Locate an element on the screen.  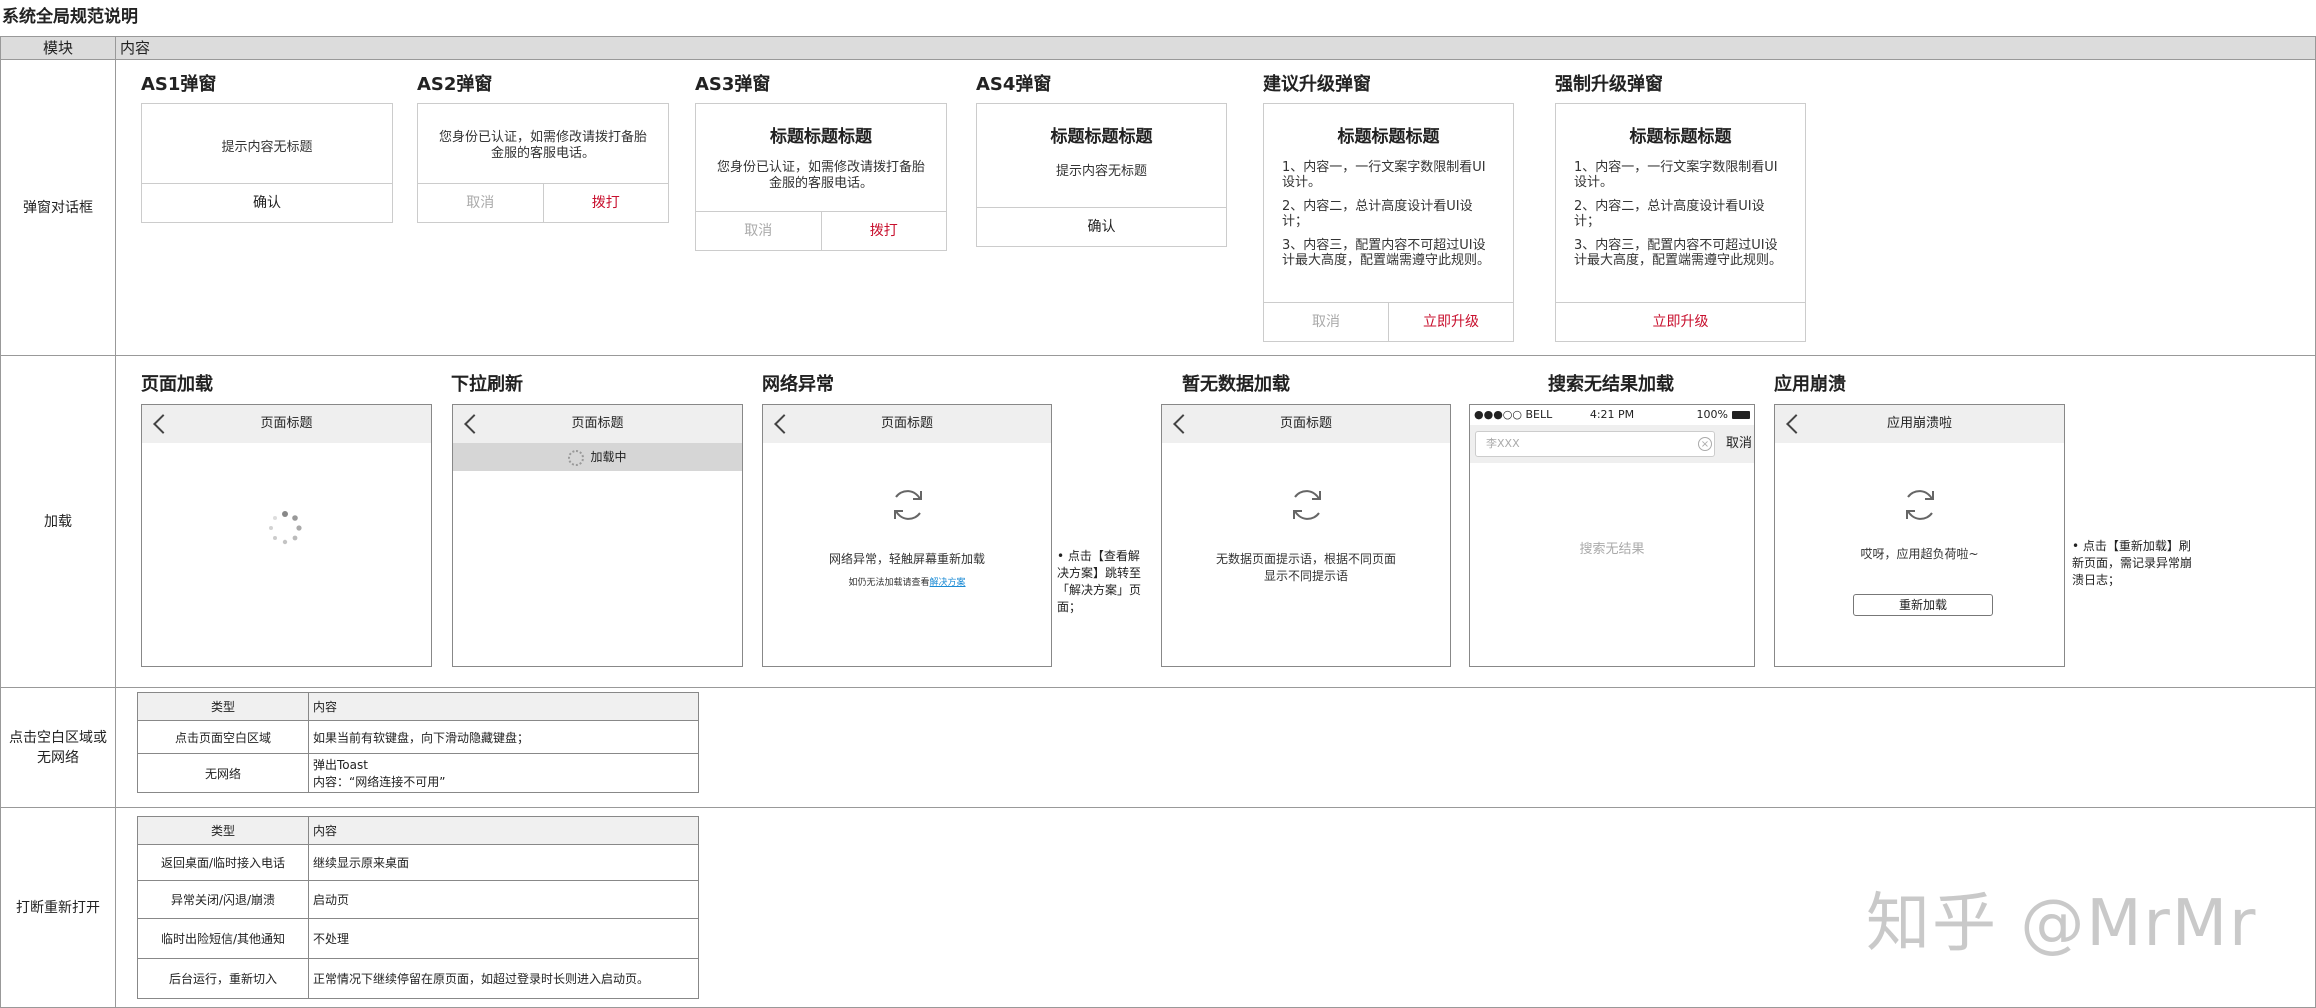
as1-buttons: 确认 is located at coordinates (267, 202).